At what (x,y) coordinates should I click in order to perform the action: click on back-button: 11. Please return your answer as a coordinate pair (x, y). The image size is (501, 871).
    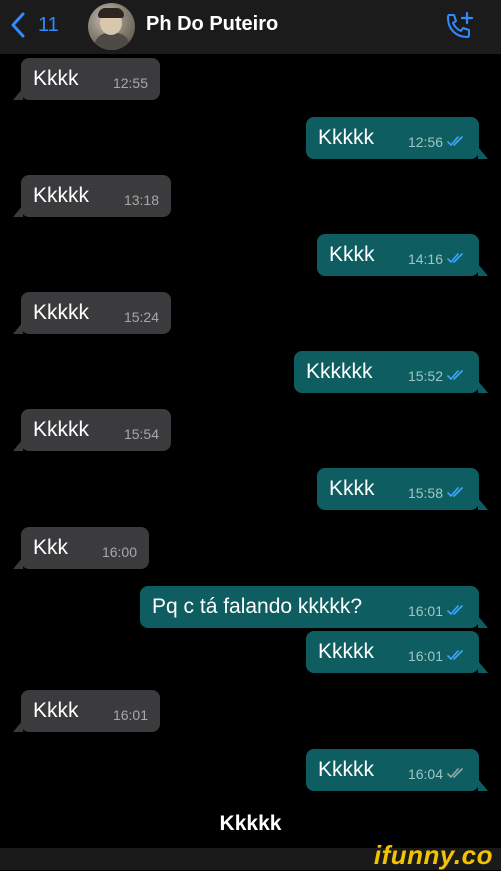
    Looking at the image, I should click on (34, 25).